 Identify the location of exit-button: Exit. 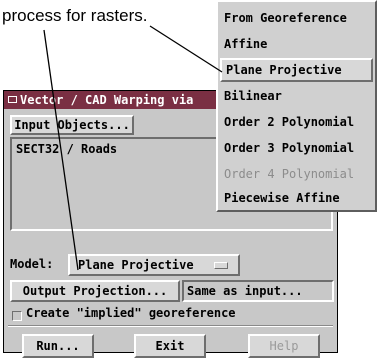
(170, 346).